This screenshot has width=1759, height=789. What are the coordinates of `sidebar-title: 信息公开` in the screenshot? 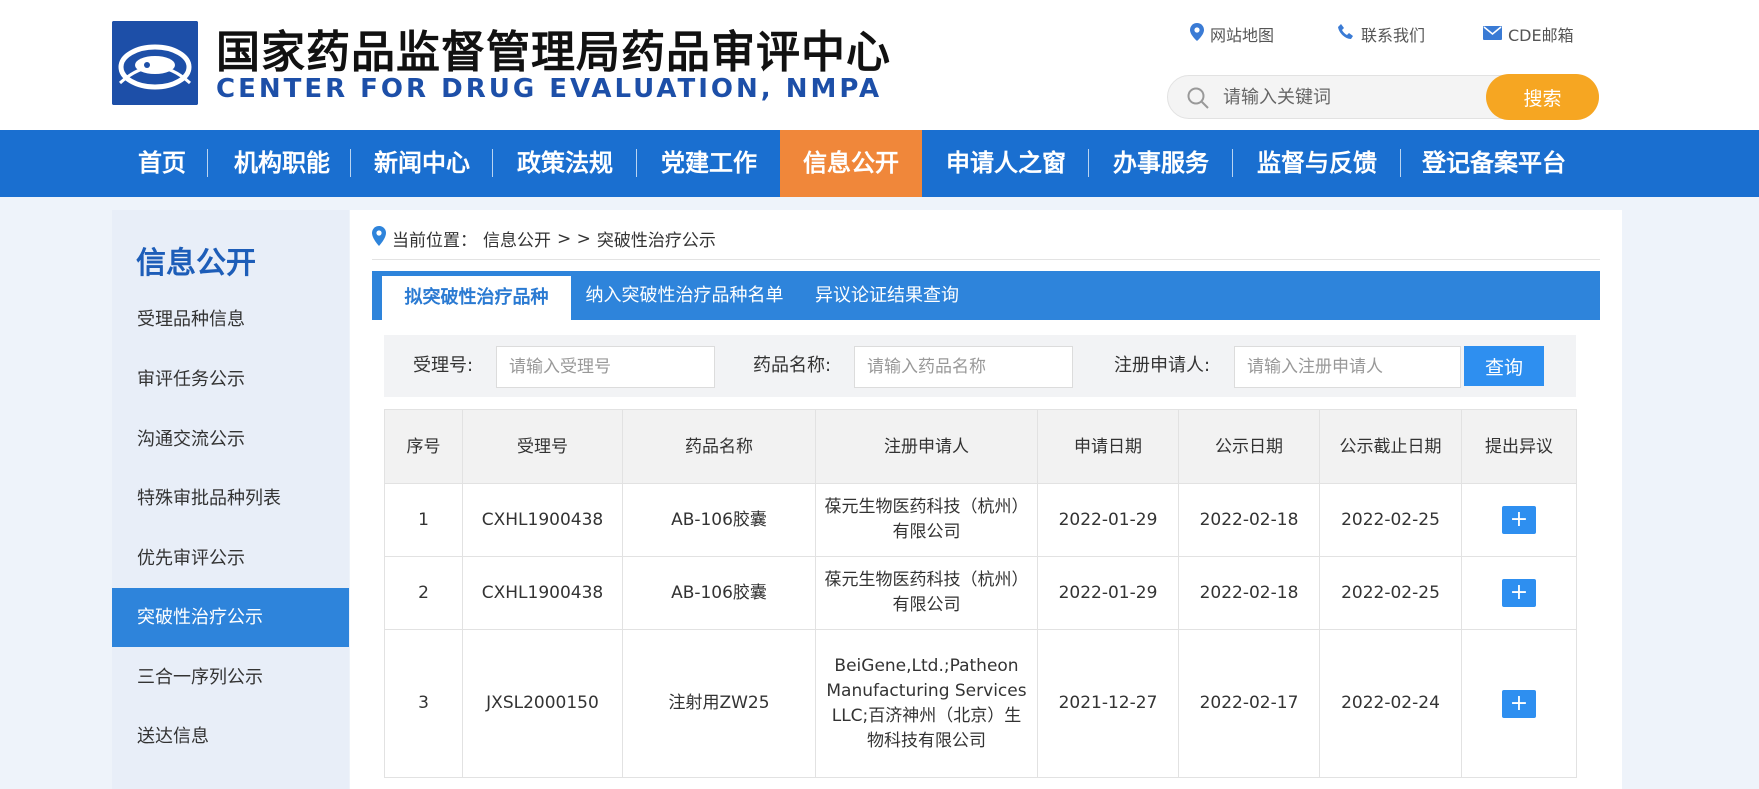 It's located at (196, 263).